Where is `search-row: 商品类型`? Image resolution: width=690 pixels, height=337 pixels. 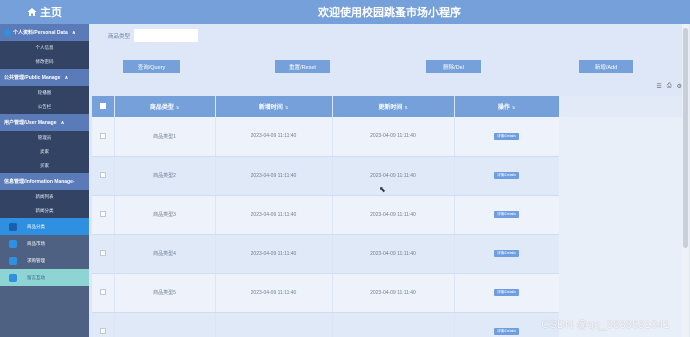 search-row: 商品类型 is located at coordinates (153, 35).